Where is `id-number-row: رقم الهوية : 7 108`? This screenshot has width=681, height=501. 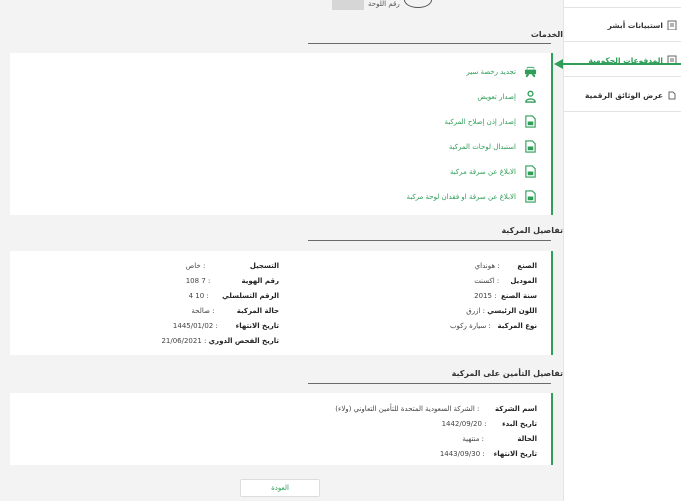 id-number-row: رقم الهوية : 7 108 is located at coordinates (232, 281).